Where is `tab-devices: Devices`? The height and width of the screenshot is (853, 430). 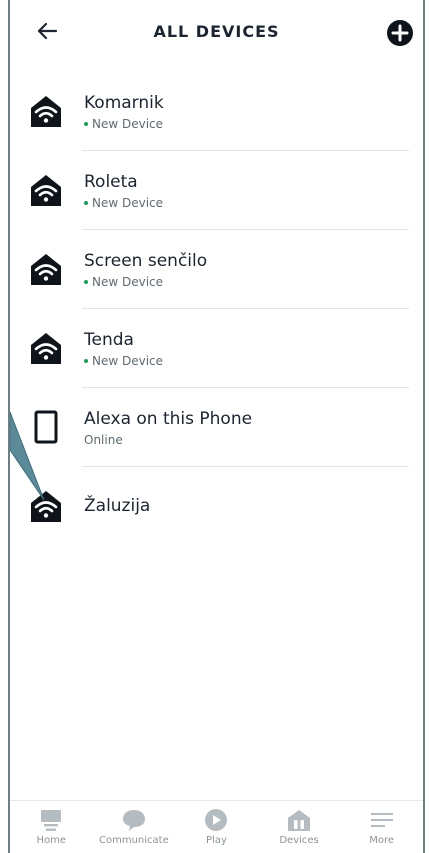
tab-devices: Devices is located at coordinates (299, 823).